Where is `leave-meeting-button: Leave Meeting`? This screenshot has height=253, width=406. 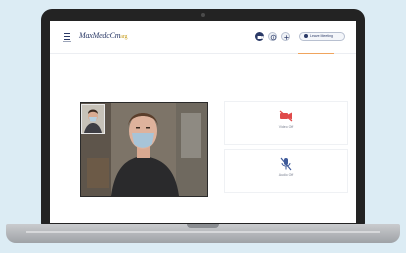
leave-meeting-button: Leave Meeting is located at coordinates (322, 36).